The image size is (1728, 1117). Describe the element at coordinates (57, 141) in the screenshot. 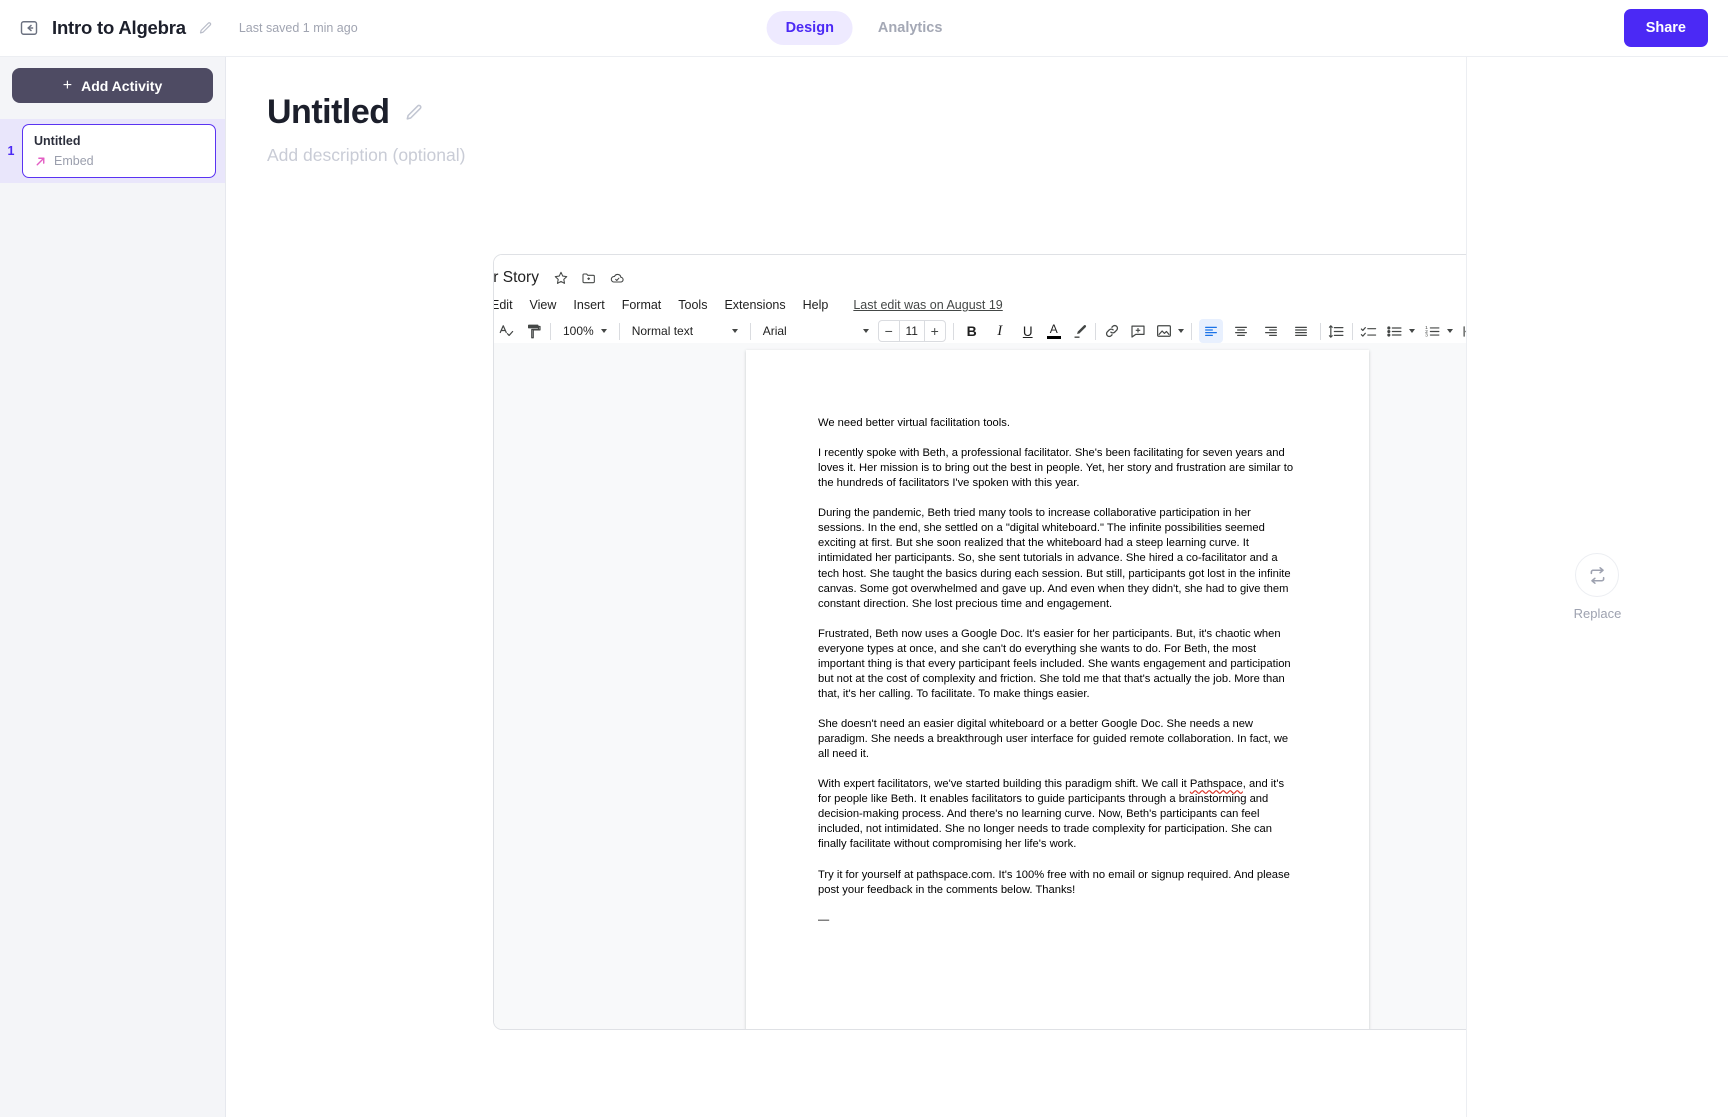

I see `activity-name: Untitled` at that location.